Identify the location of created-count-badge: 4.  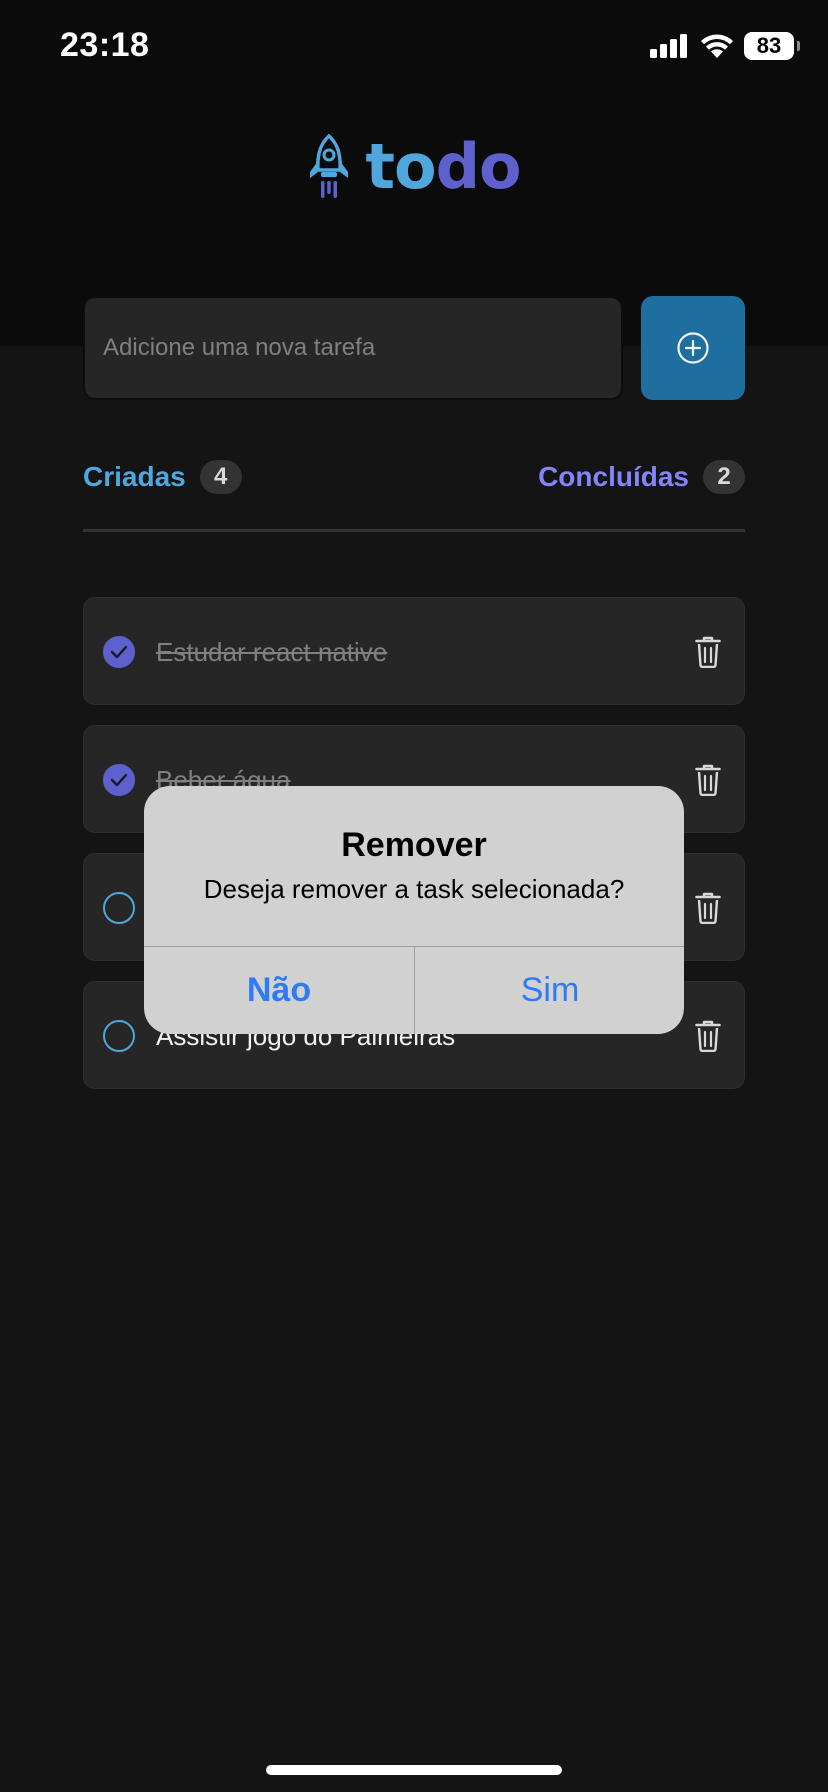
(220, 477).